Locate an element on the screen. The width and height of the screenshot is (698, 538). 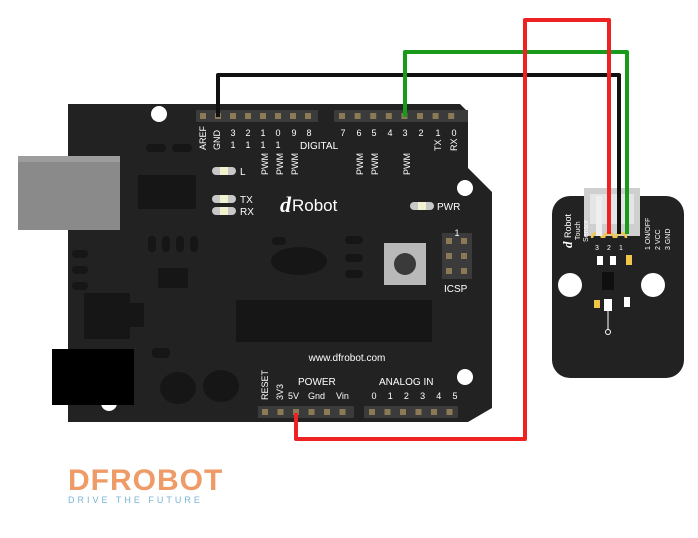
board-brand: Robot is located at coordinates (315, 205).